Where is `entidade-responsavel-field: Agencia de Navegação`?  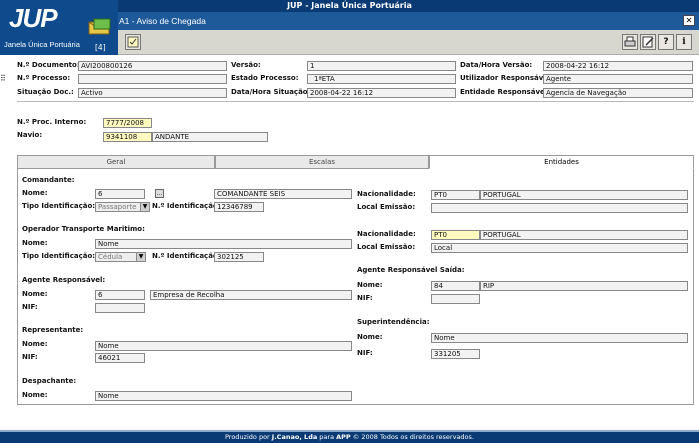
entidade-responsavel-field: Agencia de Navegação is located at coordinates (618, 93).